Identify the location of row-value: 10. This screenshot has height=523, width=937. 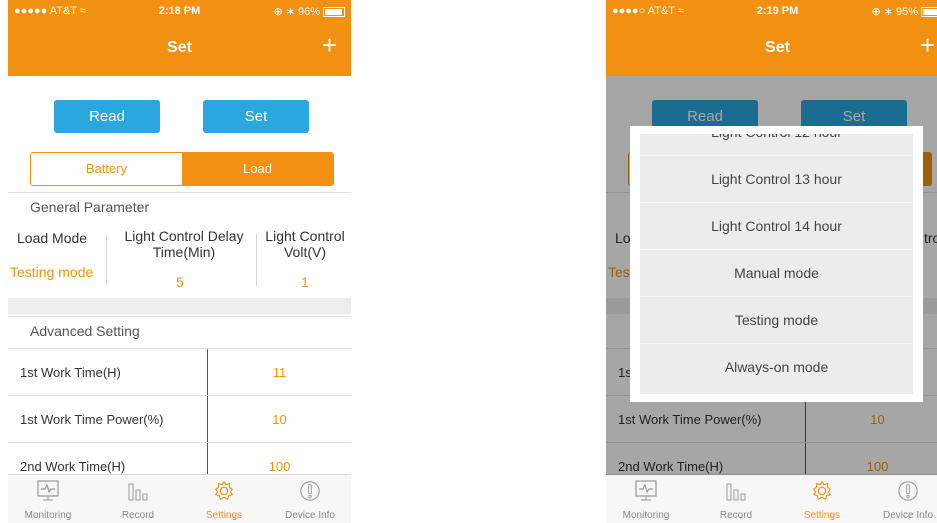
(279, 419).